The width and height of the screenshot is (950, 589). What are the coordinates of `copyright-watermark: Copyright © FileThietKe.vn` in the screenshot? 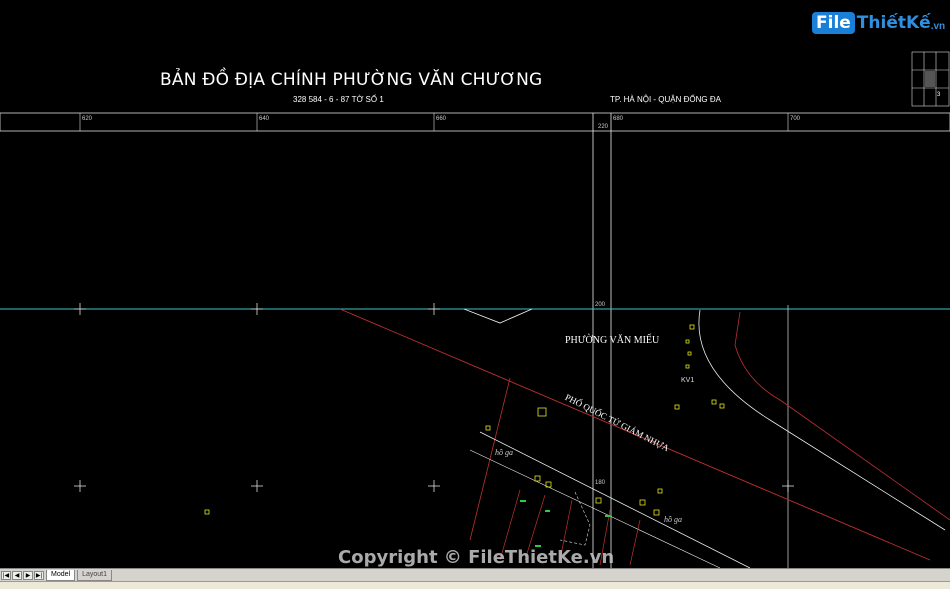 It's located at (476, 557).